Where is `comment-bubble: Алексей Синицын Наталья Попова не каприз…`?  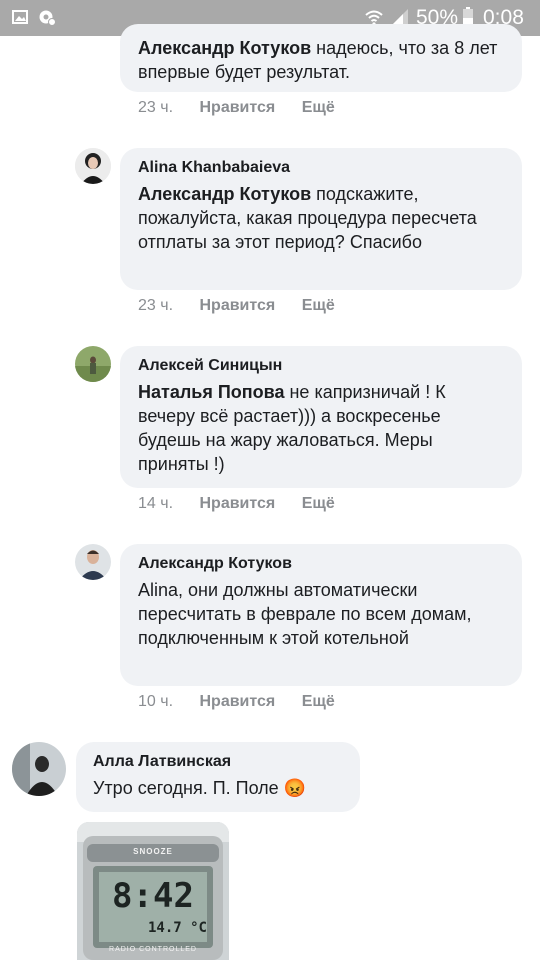
comment-bubble: Алексей Синицын Наталья Попова не каприз… is located at coordinates (321, 417).